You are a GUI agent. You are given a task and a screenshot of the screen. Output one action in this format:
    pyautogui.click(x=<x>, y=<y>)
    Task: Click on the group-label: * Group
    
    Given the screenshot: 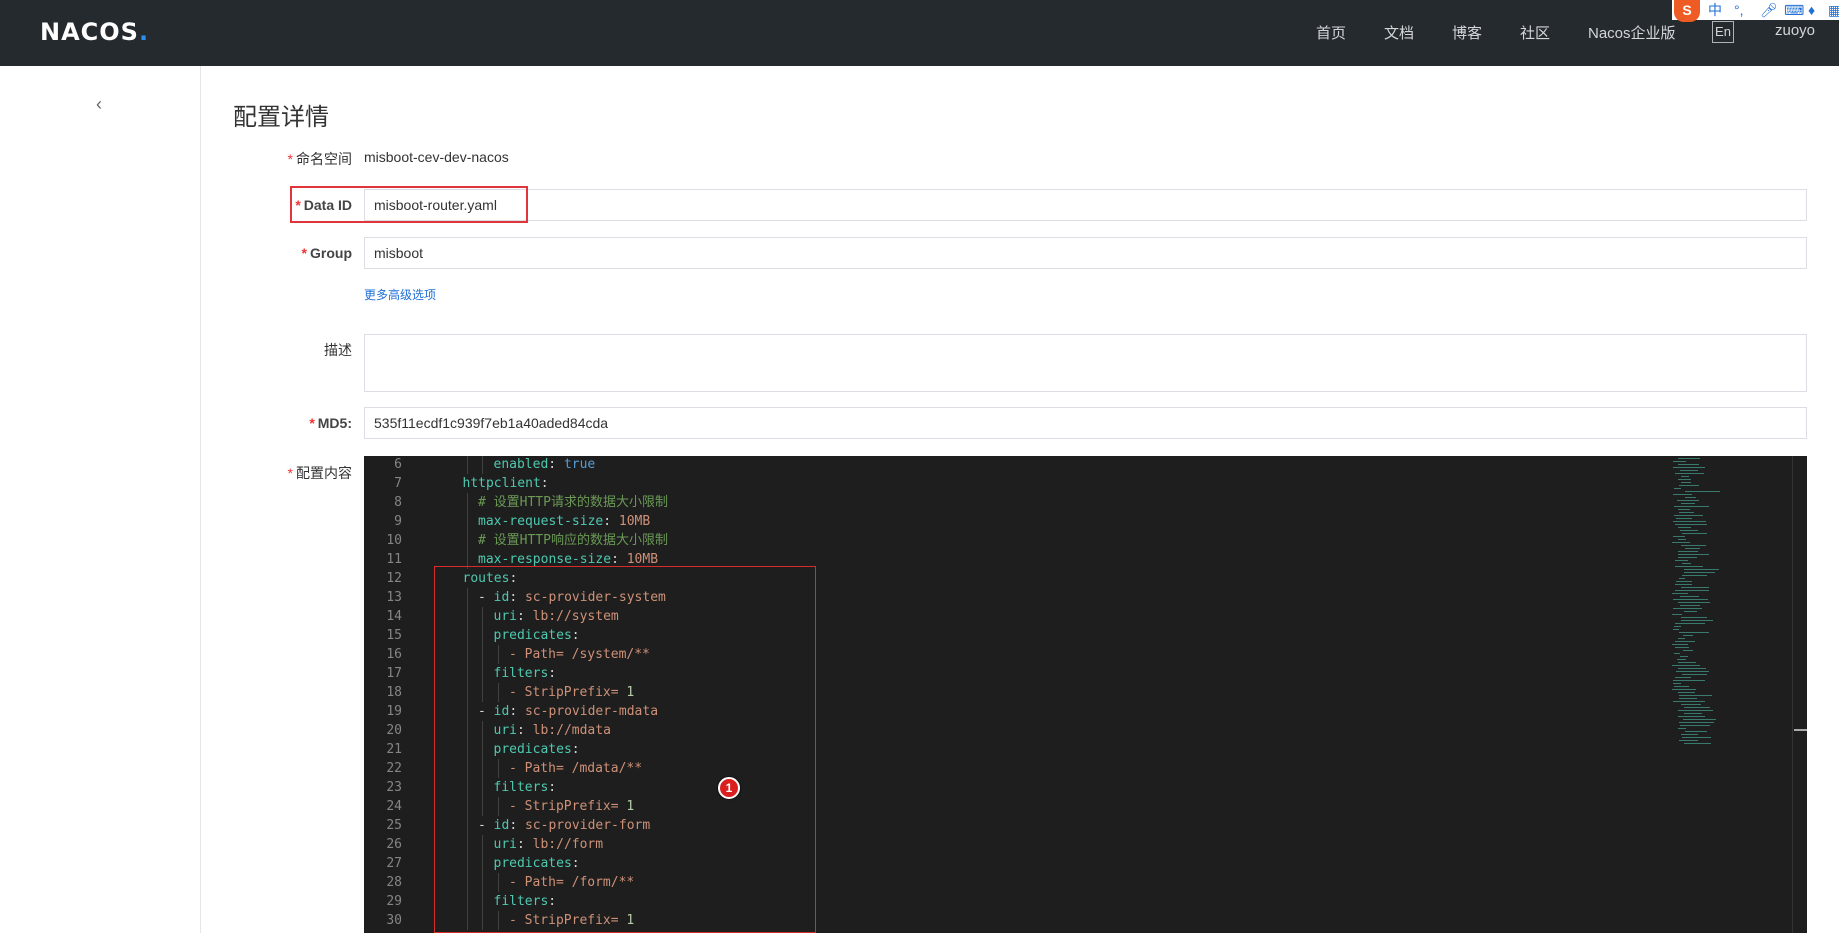 What is the action you would take?
    pyautogui.click(x=326, y=253)
    